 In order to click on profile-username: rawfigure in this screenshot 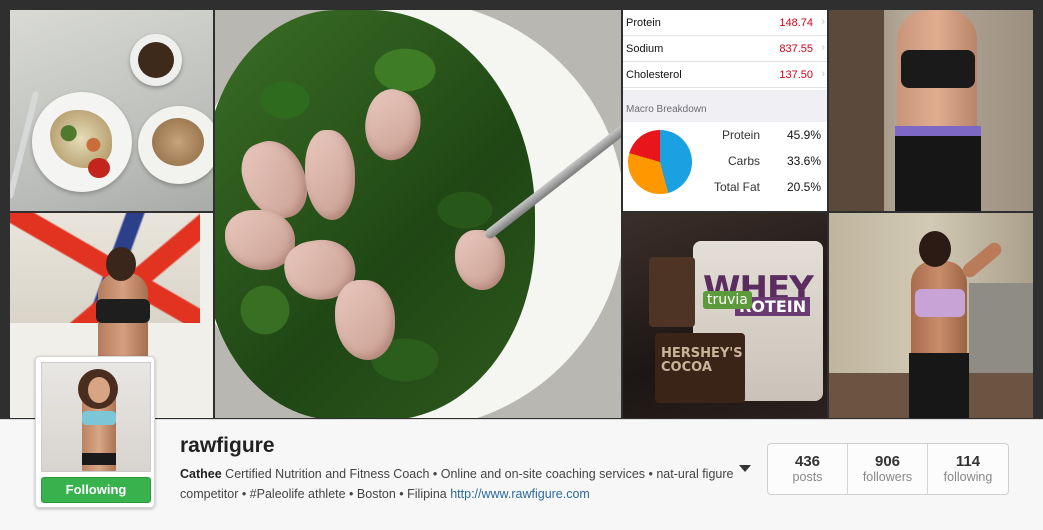, I will do `click(227, 445)`.